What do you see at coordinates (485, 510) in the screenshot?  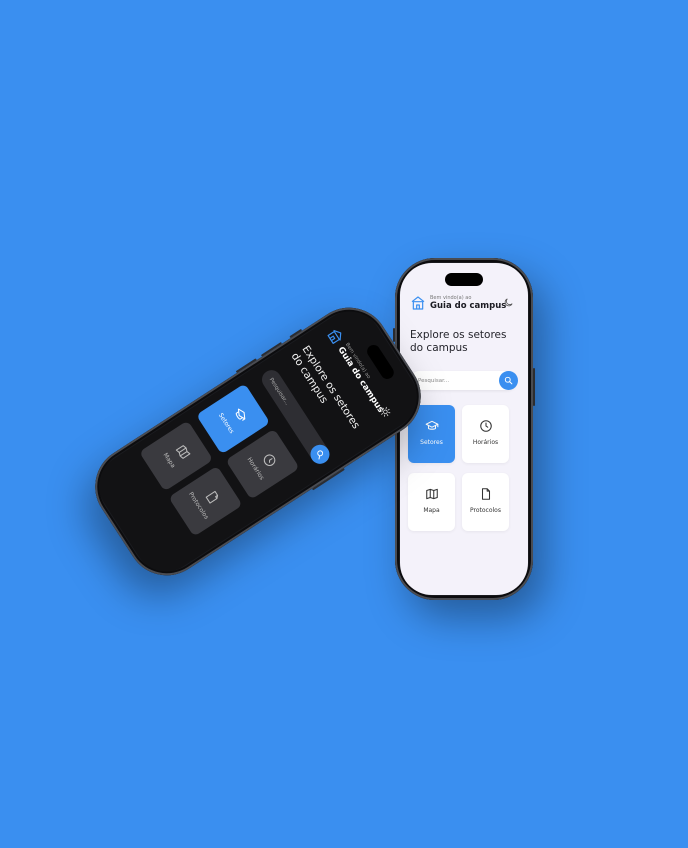 I see `tile-label: Protocolos` at bounding box center [485, 510].